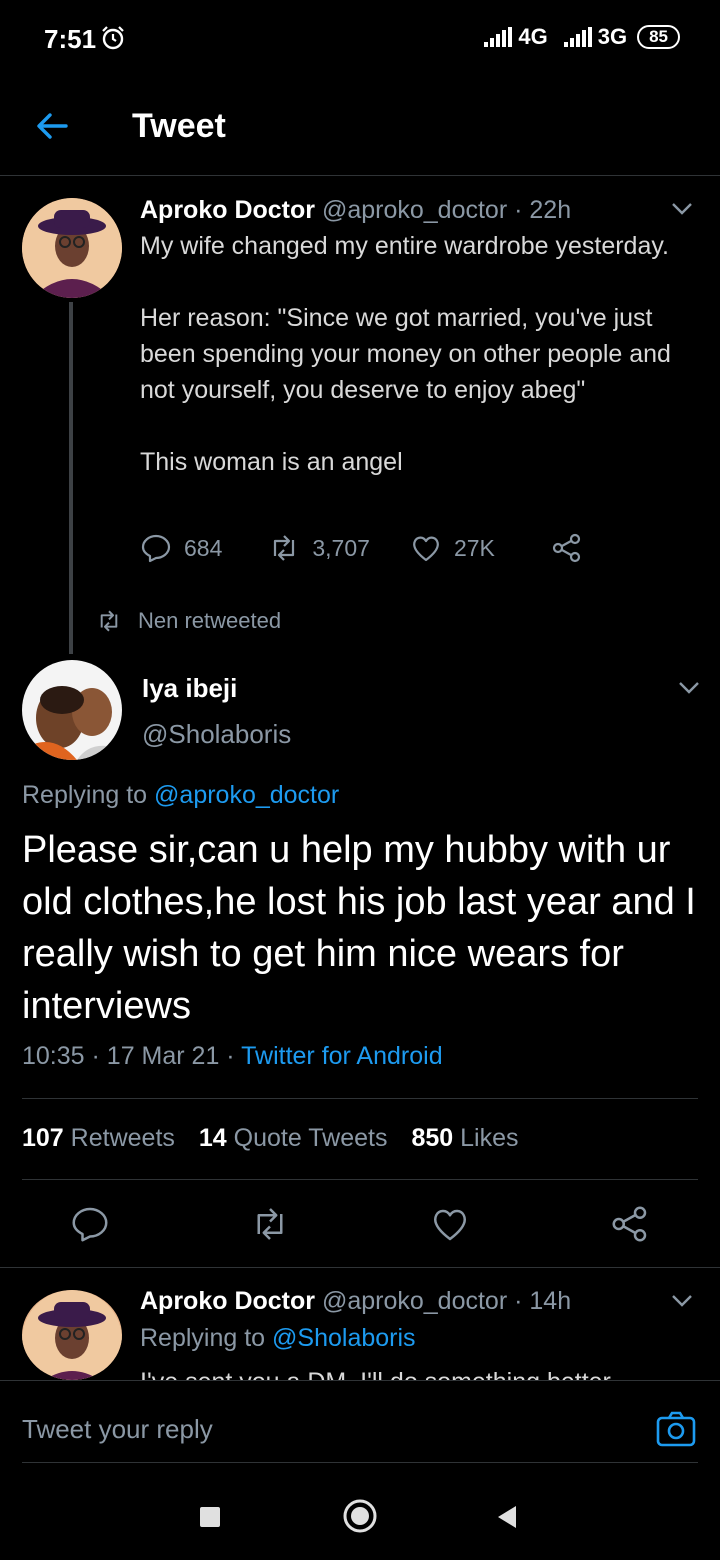 This screenshot has height=1560, width=720. I want to click on recents-button, so click(210, 1517).